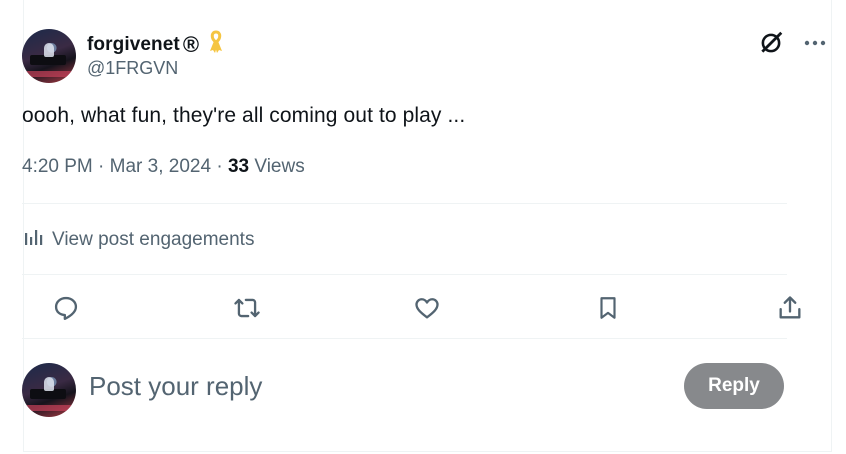 The width and height of the screenshot is (846, 454). I want to click on author-handle: @1FRGVN, so click(132, 68).